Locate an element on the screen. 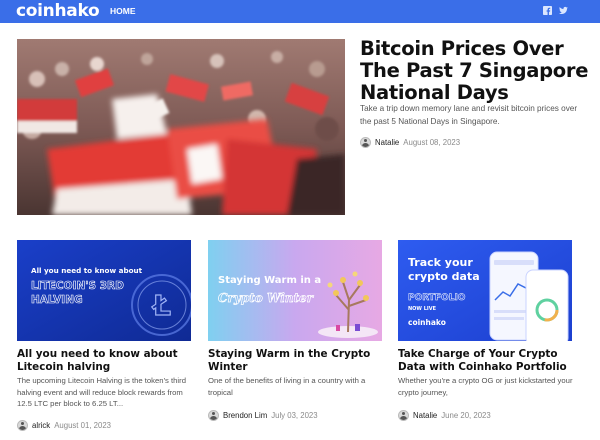  card-image-heading: All you need to know about is located at coordinates (87, 270).